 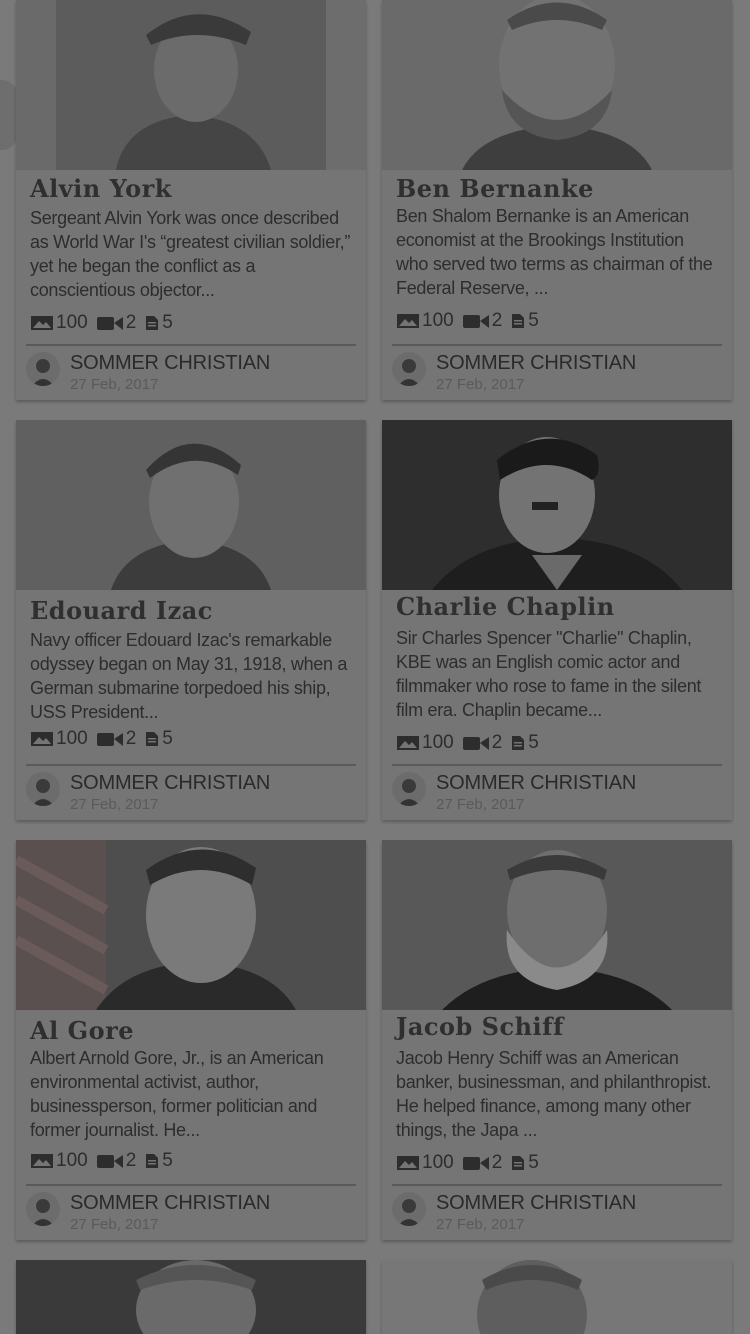 I want to click on card-title: Edouard Izac, so click(x=121, y=610).